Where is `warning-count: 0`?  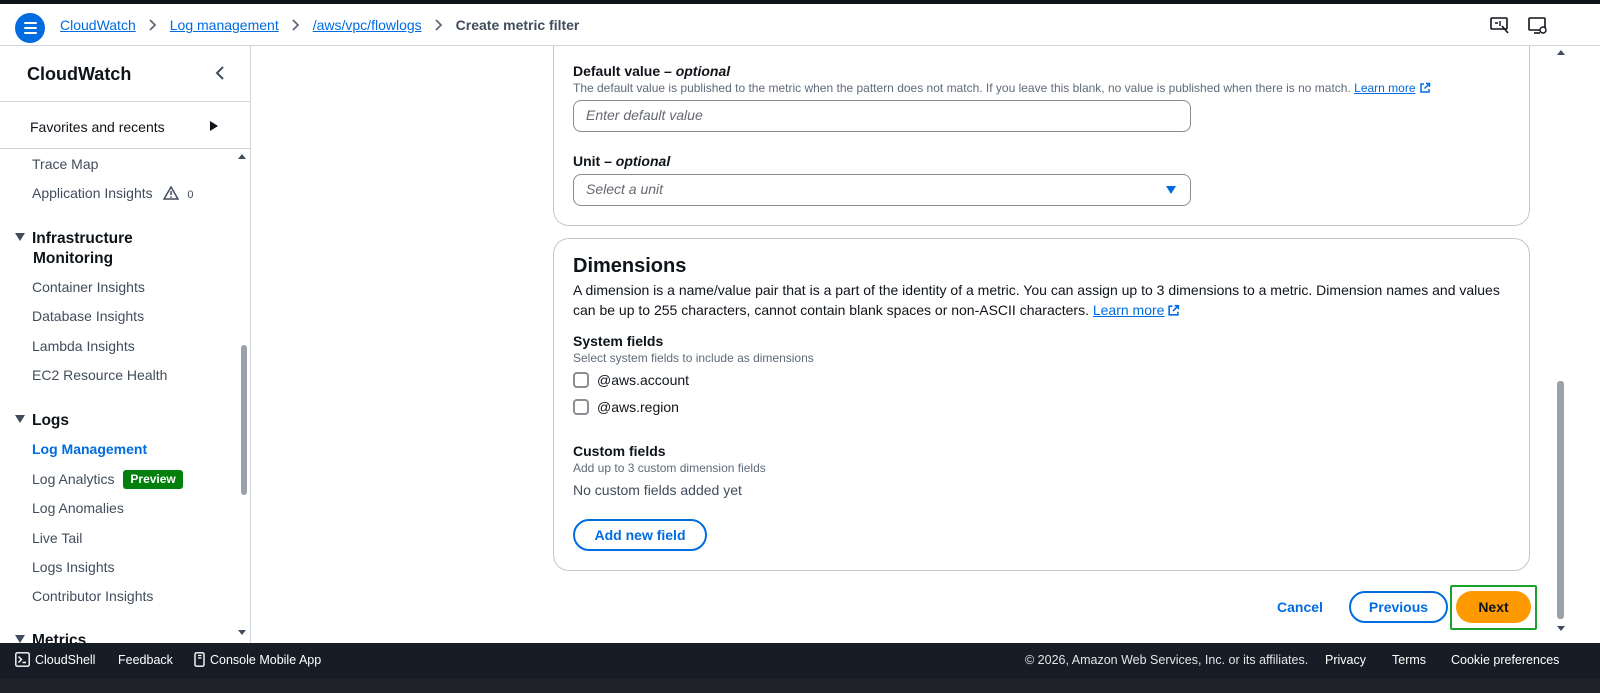 warning-count: 0 is located at coordinates (190, 195).